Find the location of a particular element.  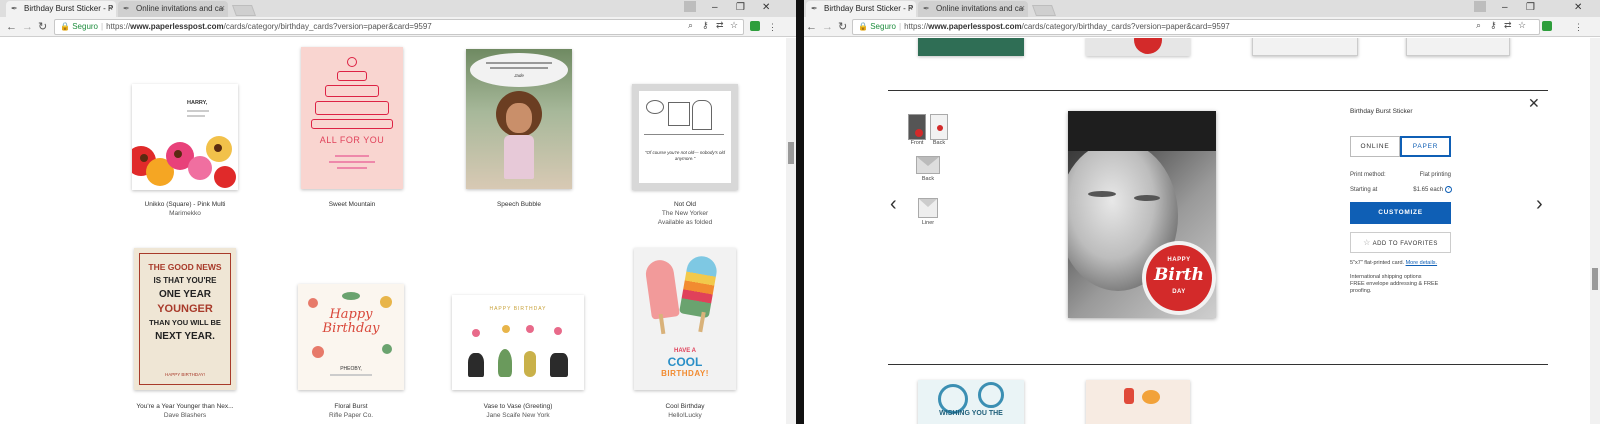

card-line: BIRTHDAY! is located at coordinates (685, 373).